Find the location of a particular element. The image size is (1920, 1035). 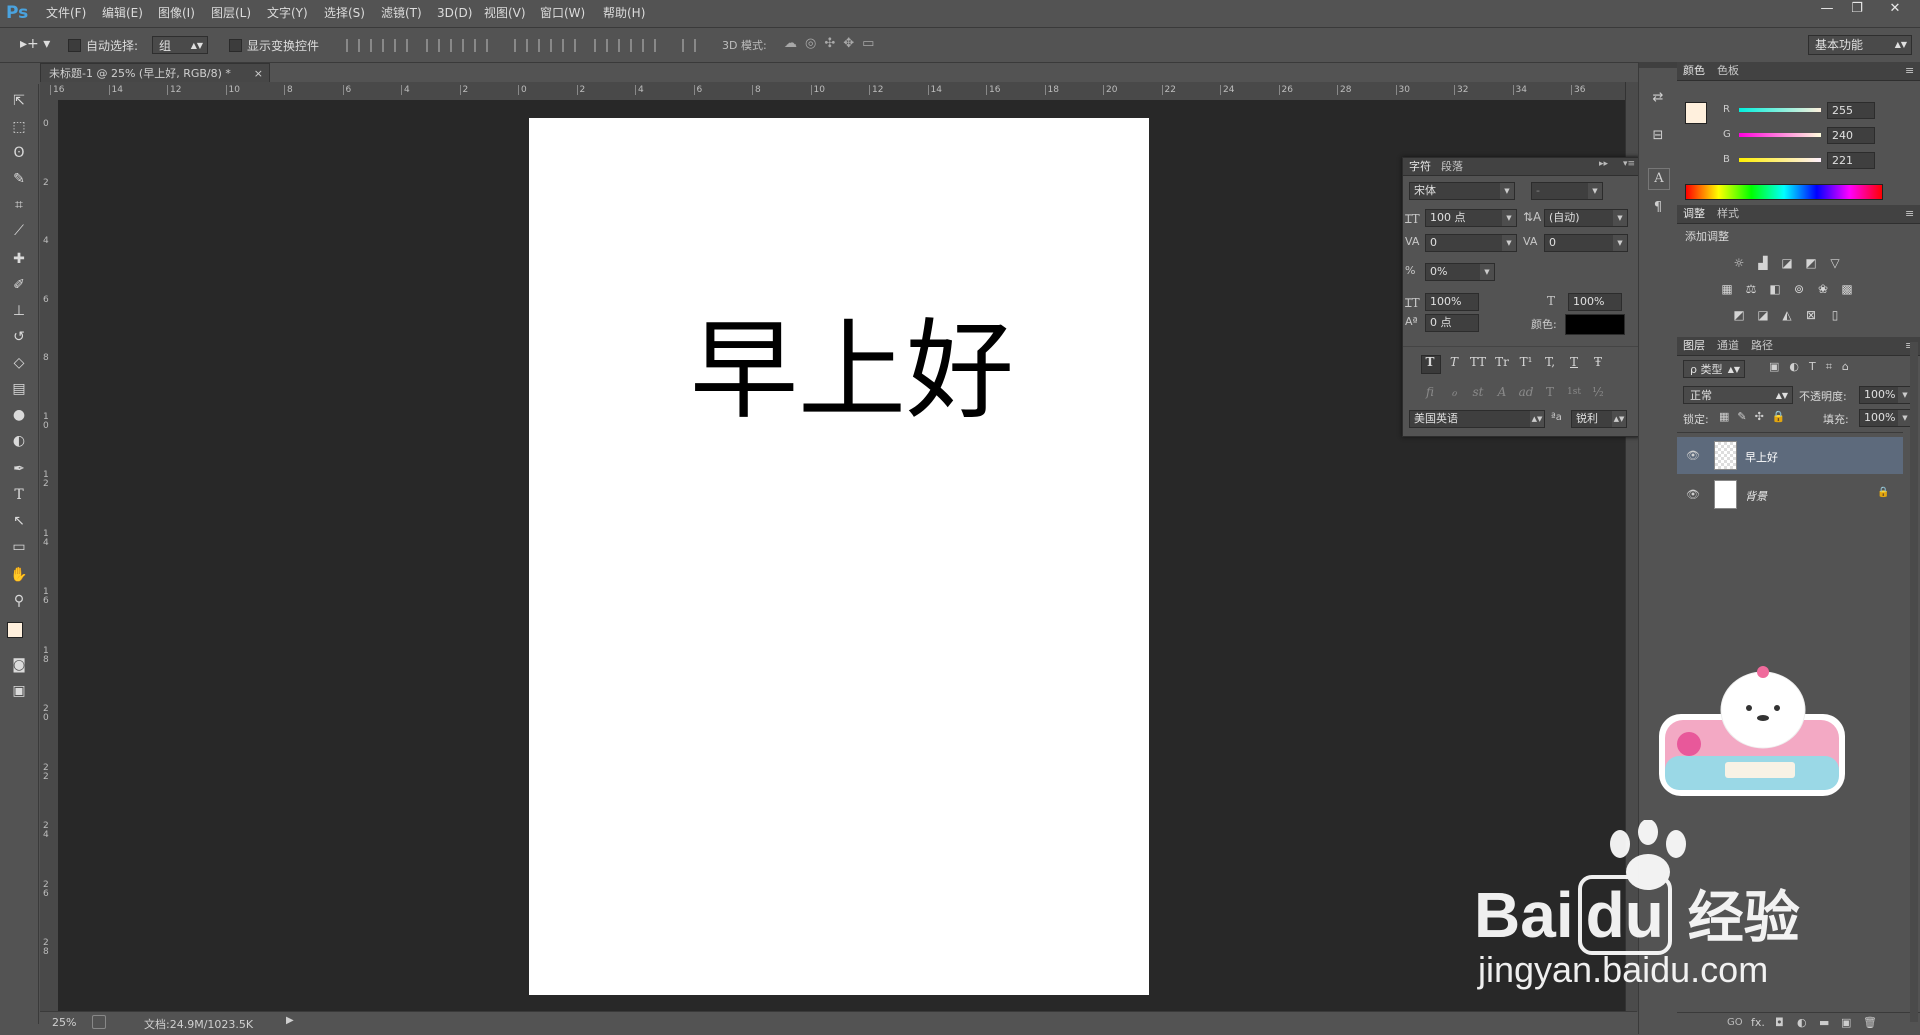

healing-tool-icon: ✚ is located at coordinates (19, 259).